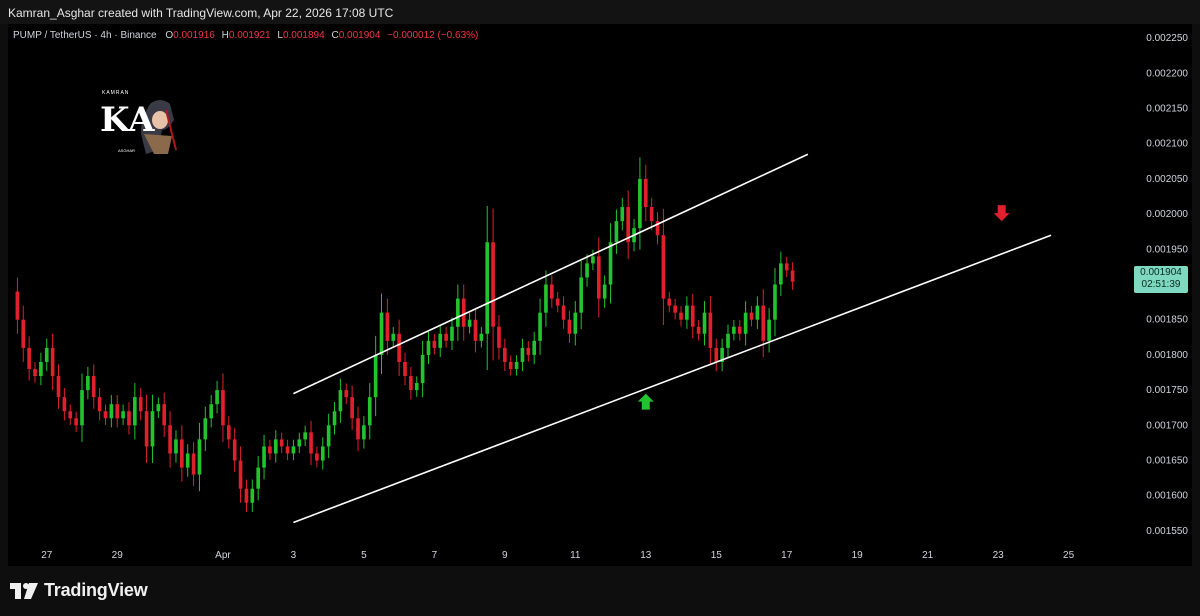 Image resolution: width=1200 pixels, height=616 pixels. What do you see at coordinates (645, 401) in the screenshot?
I see `arrow-up-icon` at bounding box center [645, 401].